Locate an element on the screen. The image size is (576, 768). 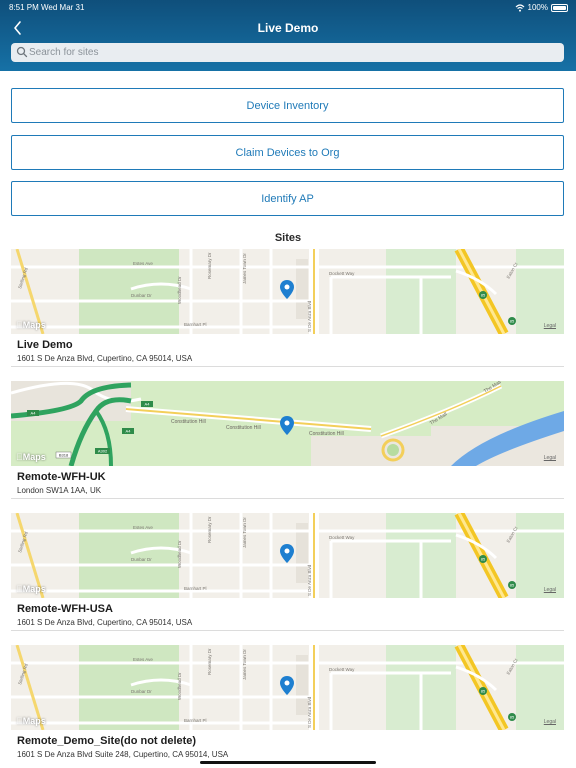
route-shield: A302 is located at coordinates (103, 451).